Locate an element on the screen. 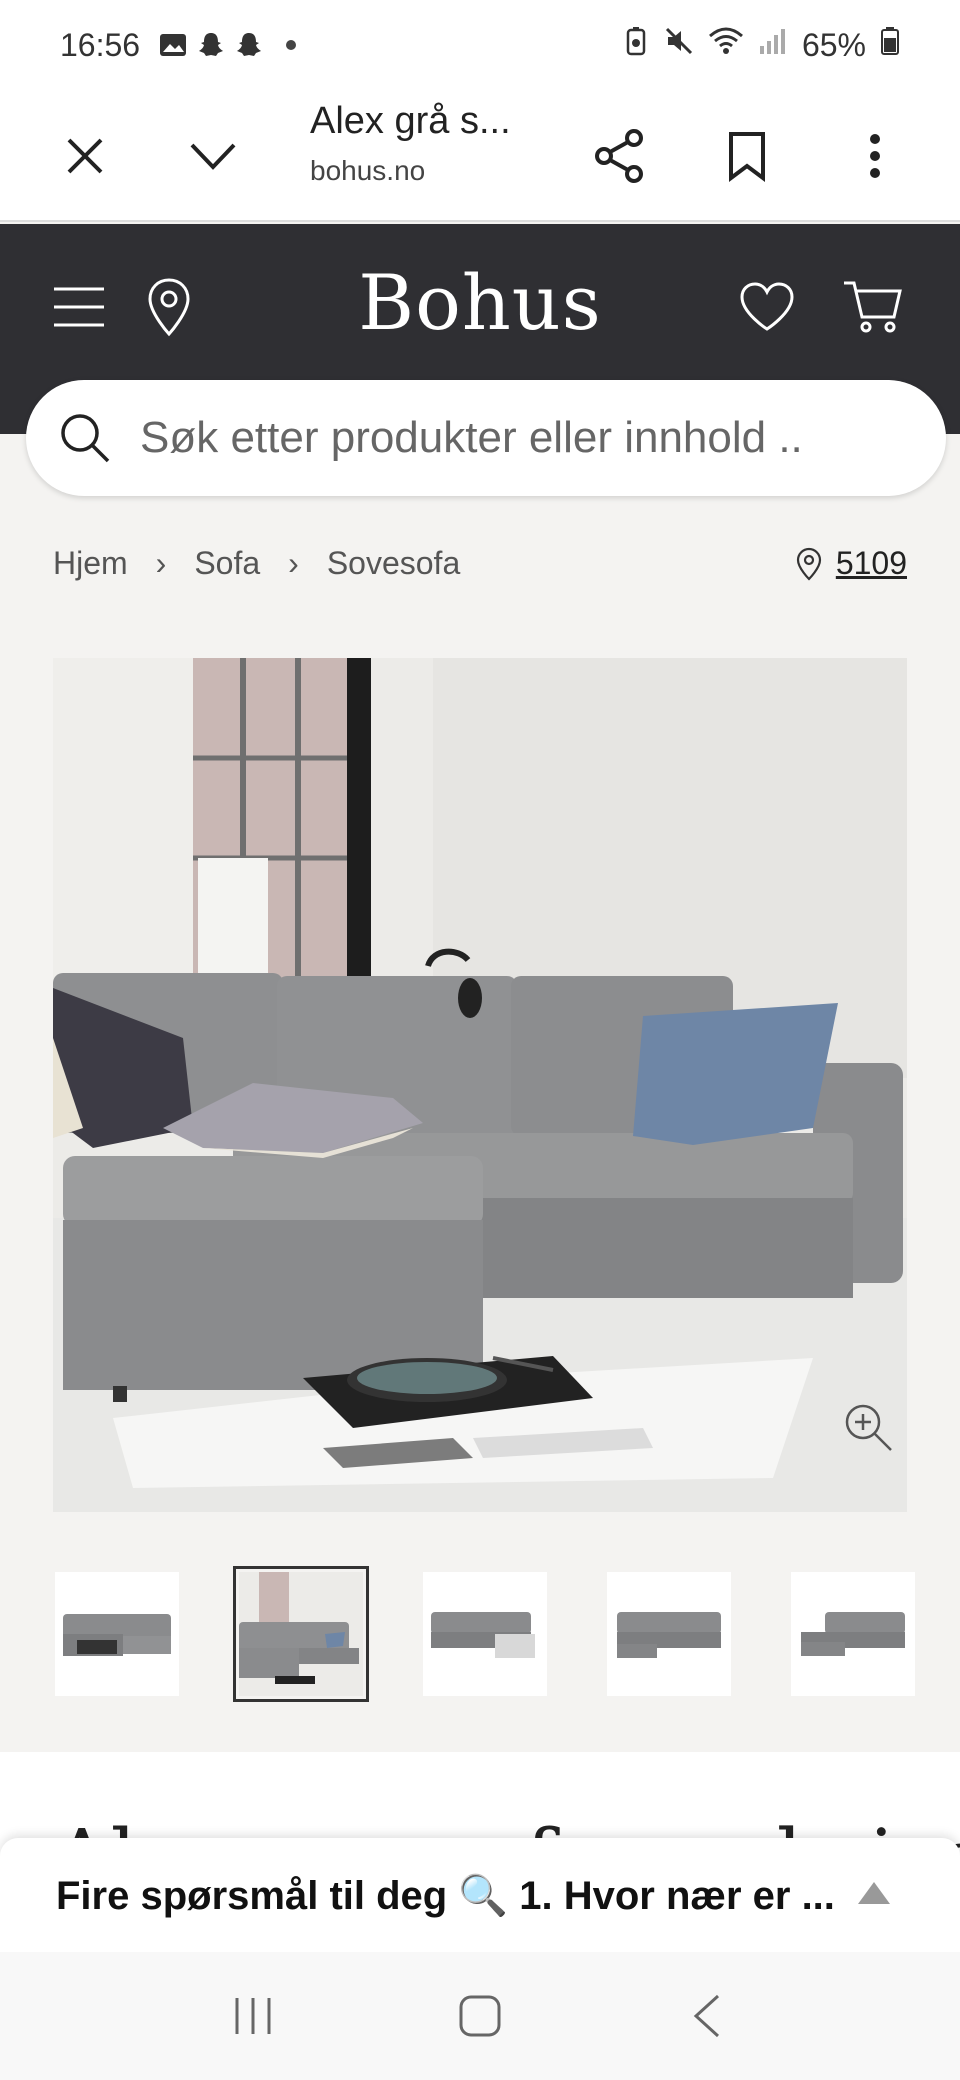 Image resolution: width=960 pixels, height=2080 pixels. home-icon is located at coordinates (480, 2016).